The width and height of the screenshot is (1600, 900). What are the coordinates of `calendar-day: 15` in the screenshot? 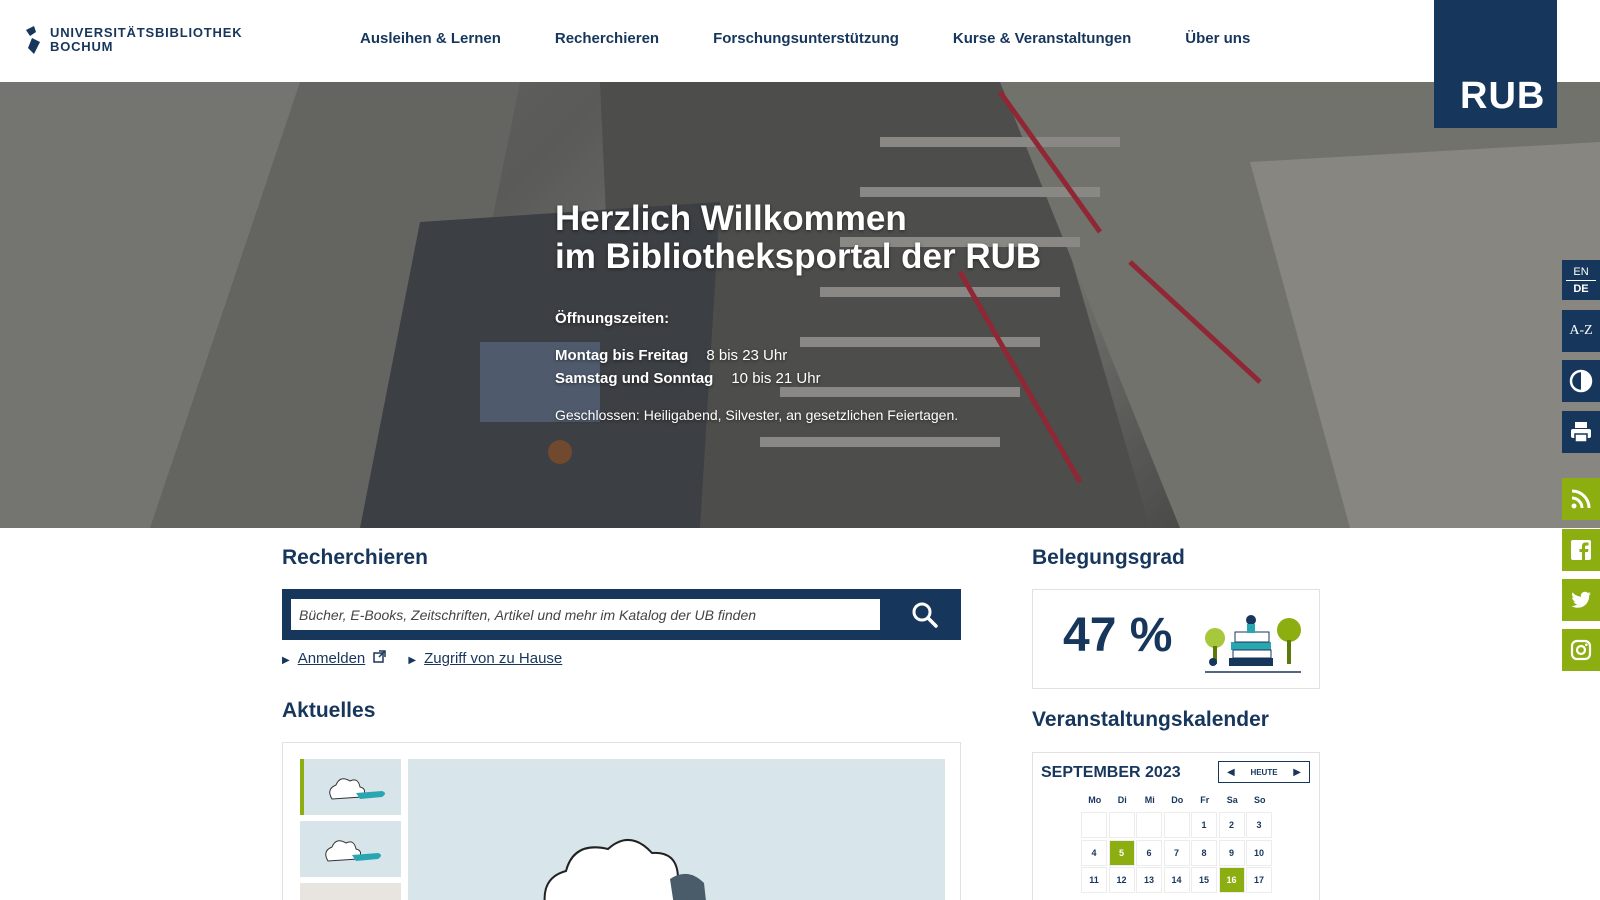 It's located at (1204, 880).